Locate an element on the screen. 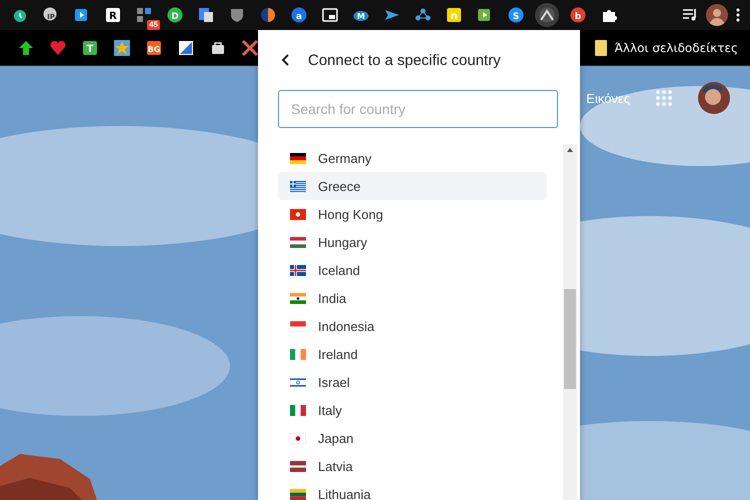 This screenshot has height=500, width=750. bookmark-folder: Άλλοι σελιδοδείκτες is located at coordinates (676, 47).